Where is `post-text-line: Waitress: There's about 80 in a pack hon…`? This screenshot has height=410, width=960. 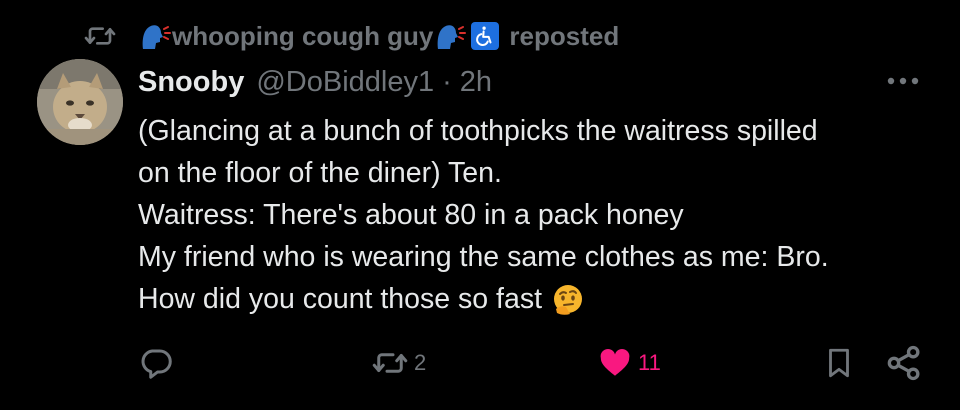
post-text-line: Waitress: There's about 80 in a pack hon… is located at coordinates (411, 215).